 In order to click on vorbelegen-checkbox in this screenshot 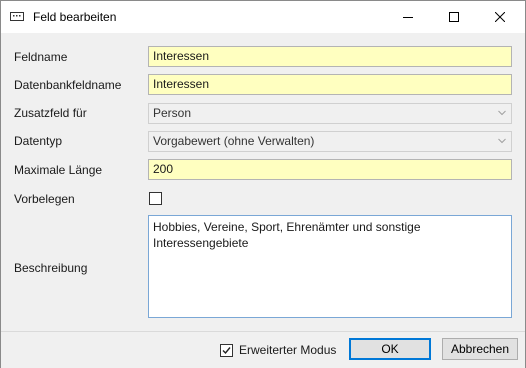, I will do `click(155, 198)`.